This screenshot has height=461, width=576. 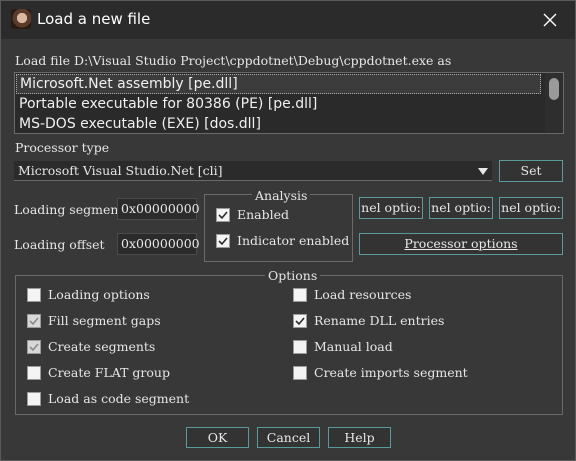 What do you see at coordinates (119, 398) in the screenshot?
I see `checkbox-label: Load as code segment` at bounding box center [119, 398].